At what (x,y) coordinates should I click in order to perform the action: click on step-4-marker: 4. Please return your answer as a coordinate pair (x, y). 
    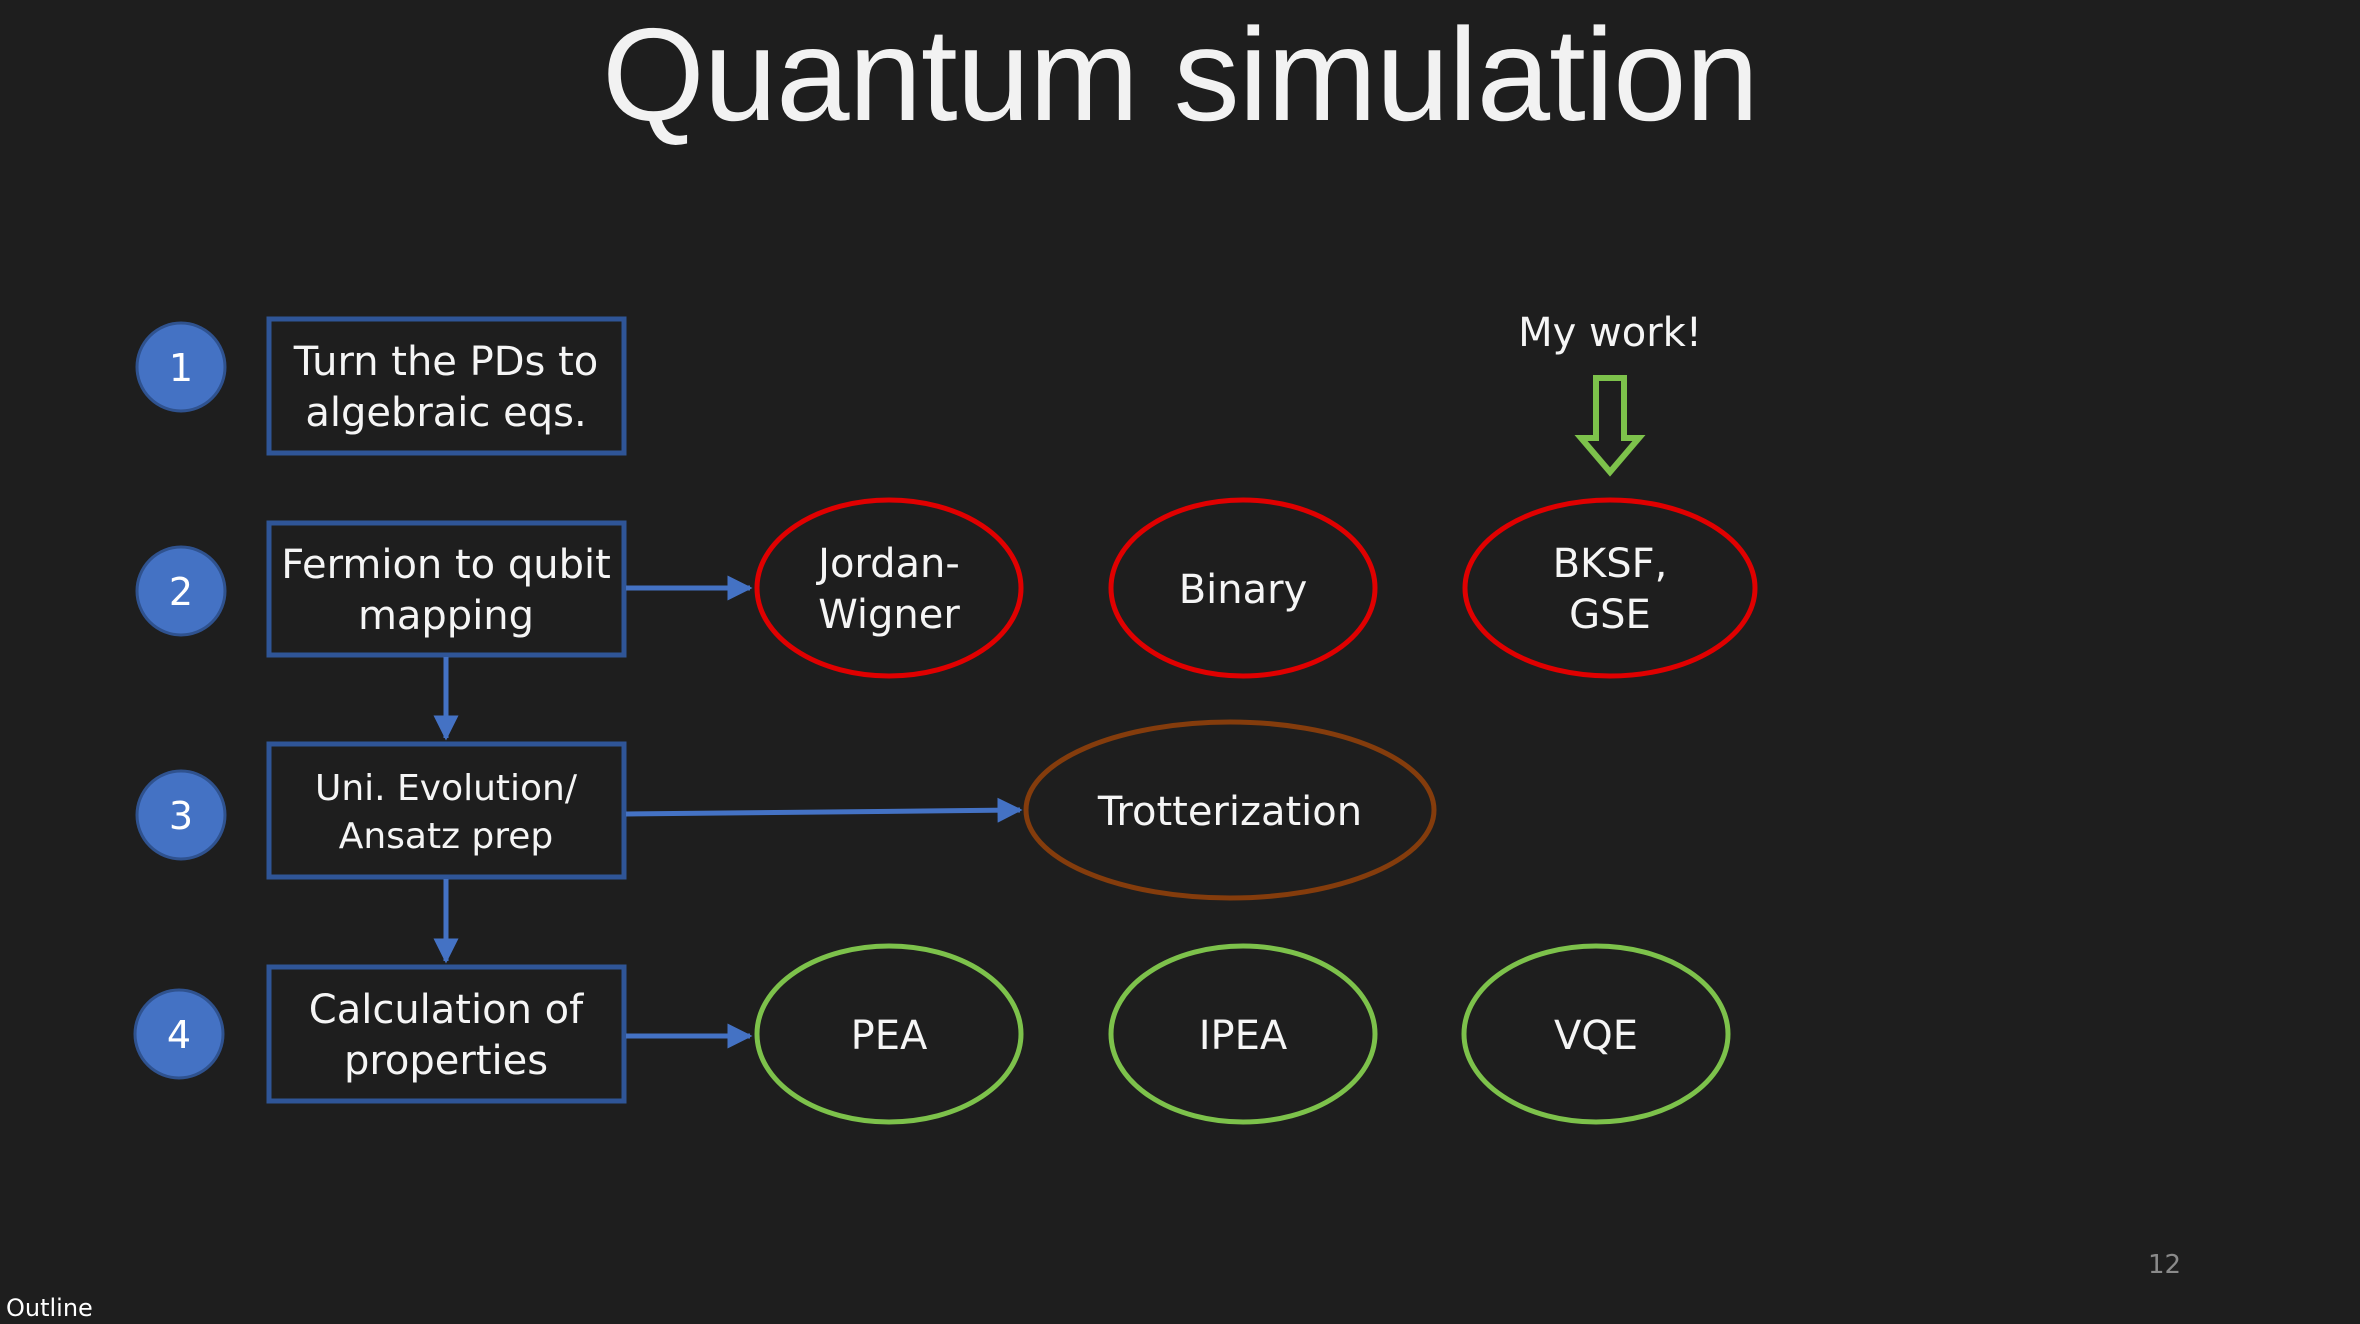
    Looking at the image, I should click on (179, 1034).